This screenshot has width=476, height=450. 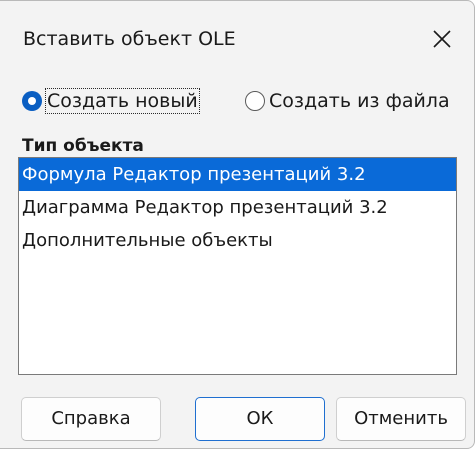 I want to click on radio-create-from-file-label: Создать из файла, so click(x=359, y=101).